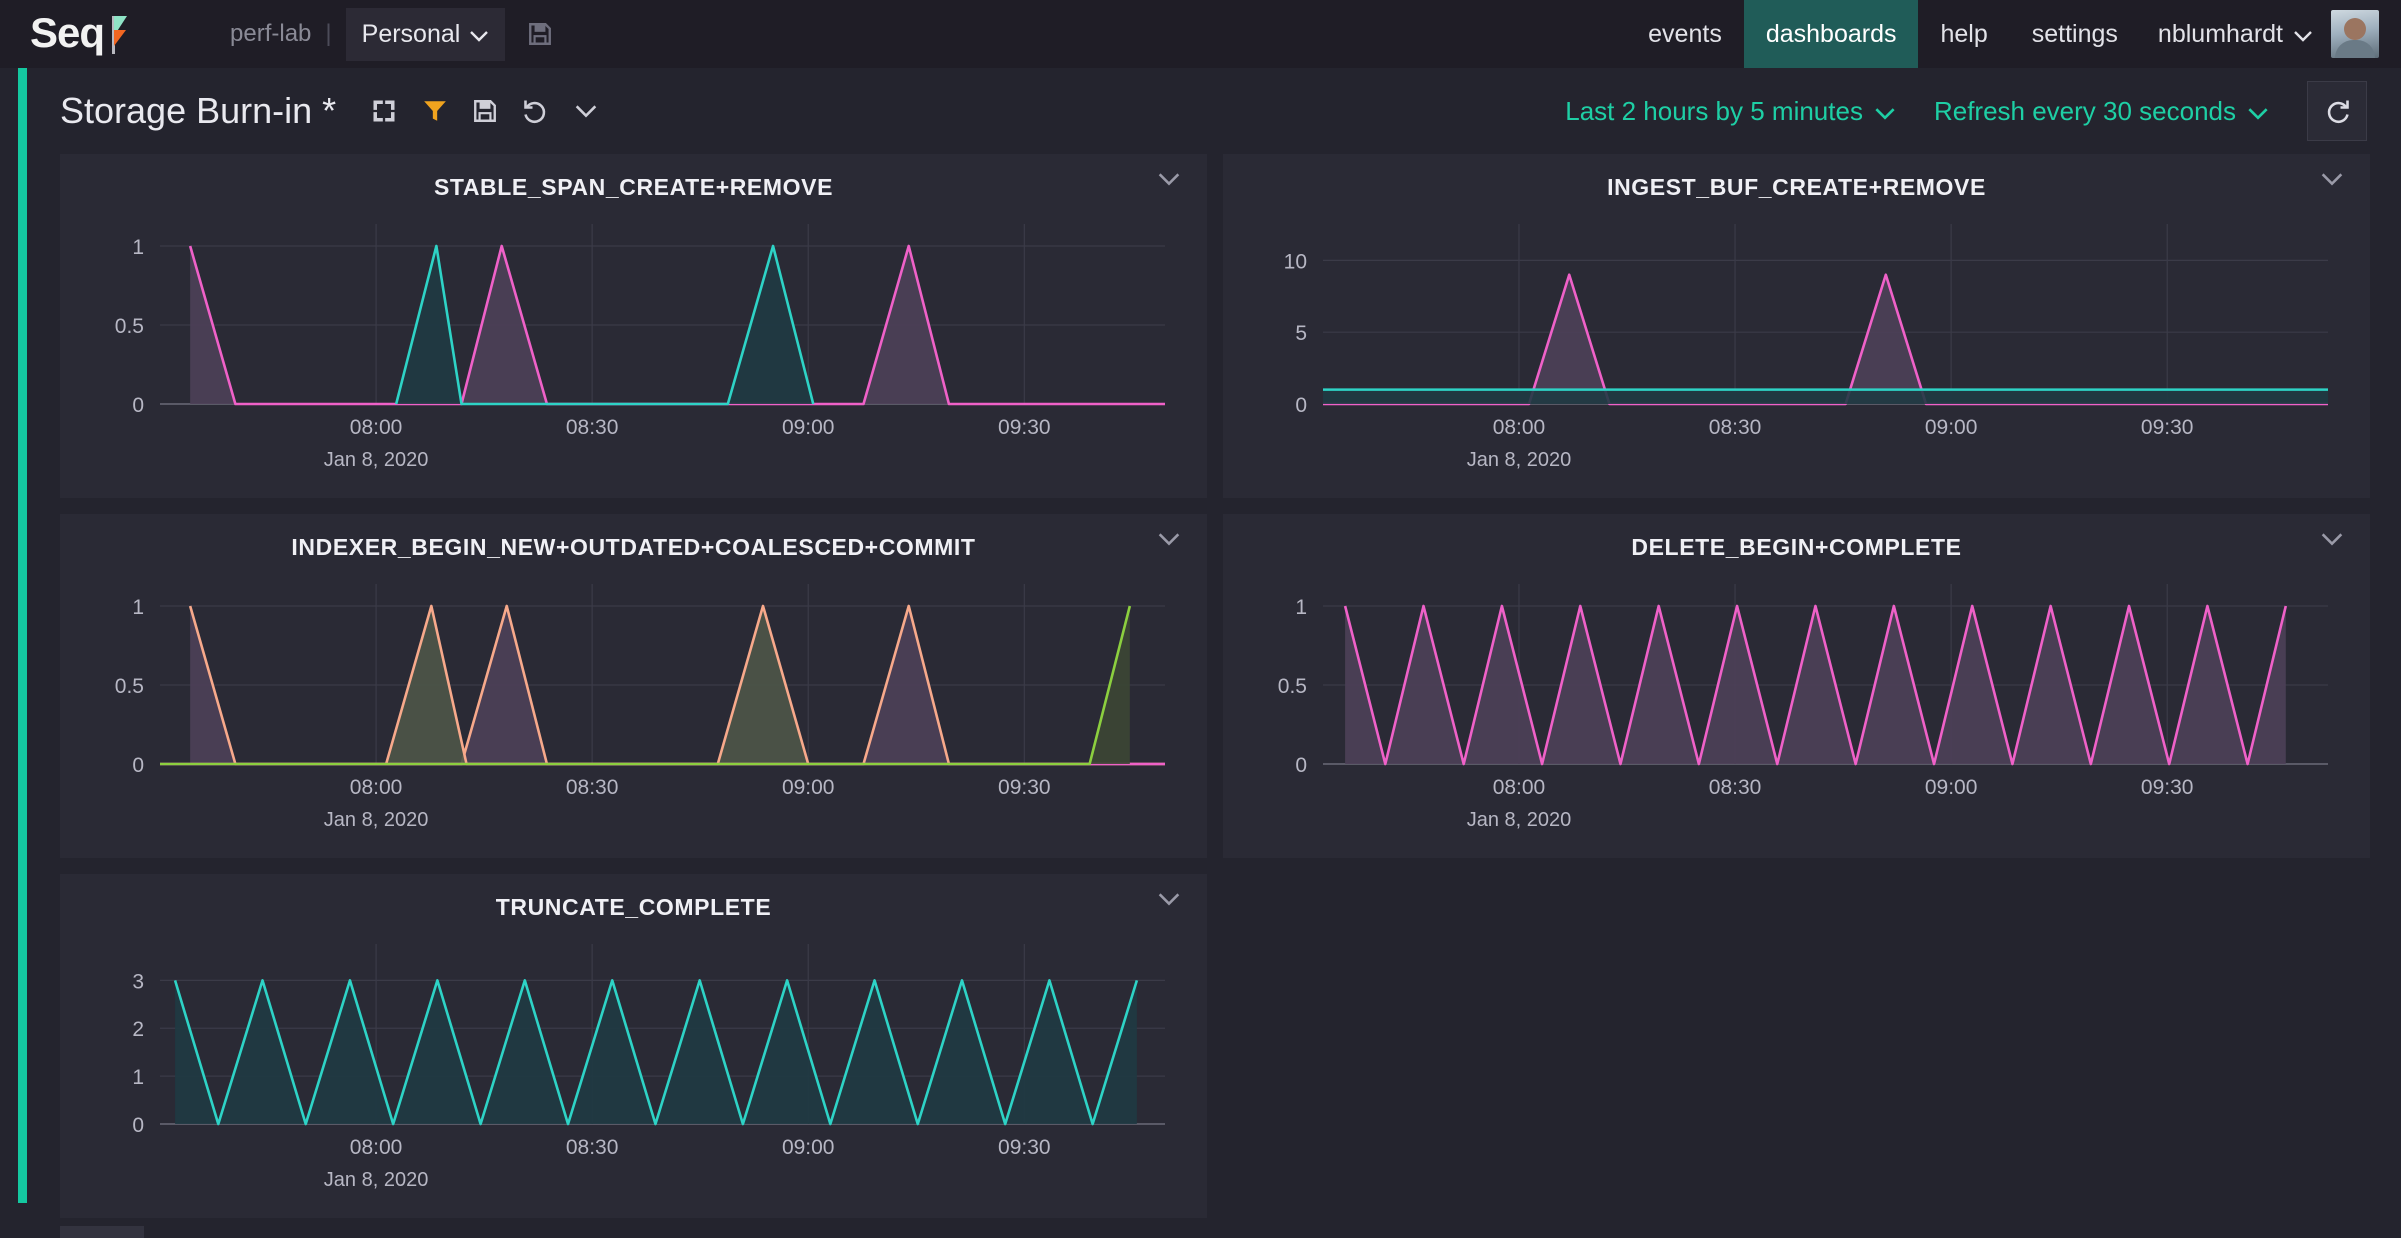  Describe the element at coordinates (1825, 396) in the screenshot. I see `series-area-remove` at that location.